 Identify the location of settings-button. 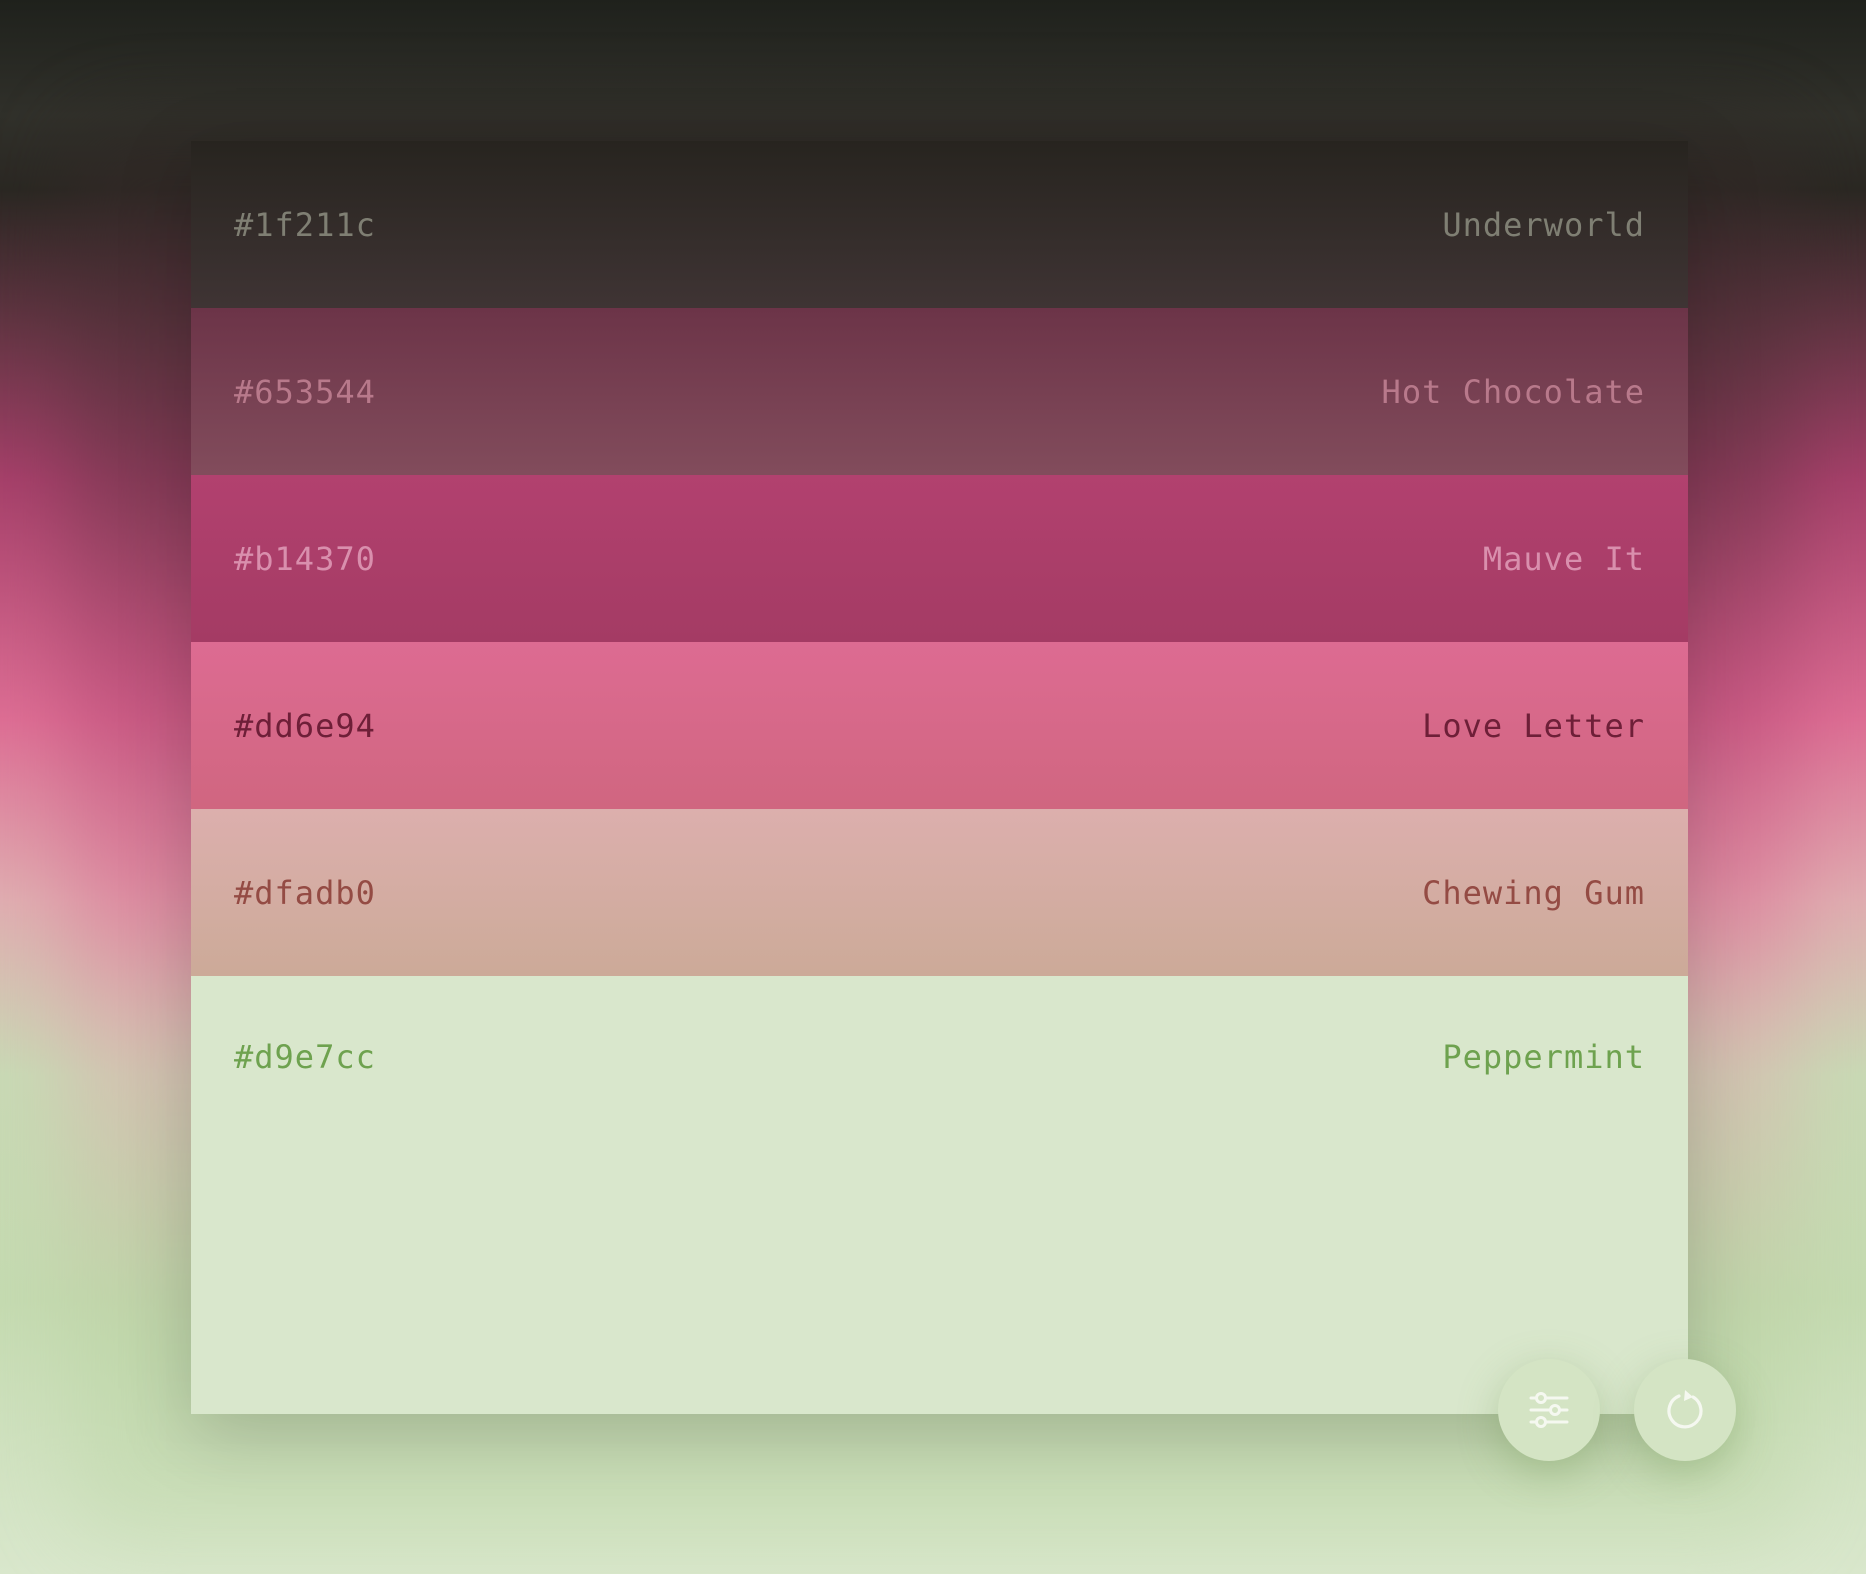
(1549, 1410).